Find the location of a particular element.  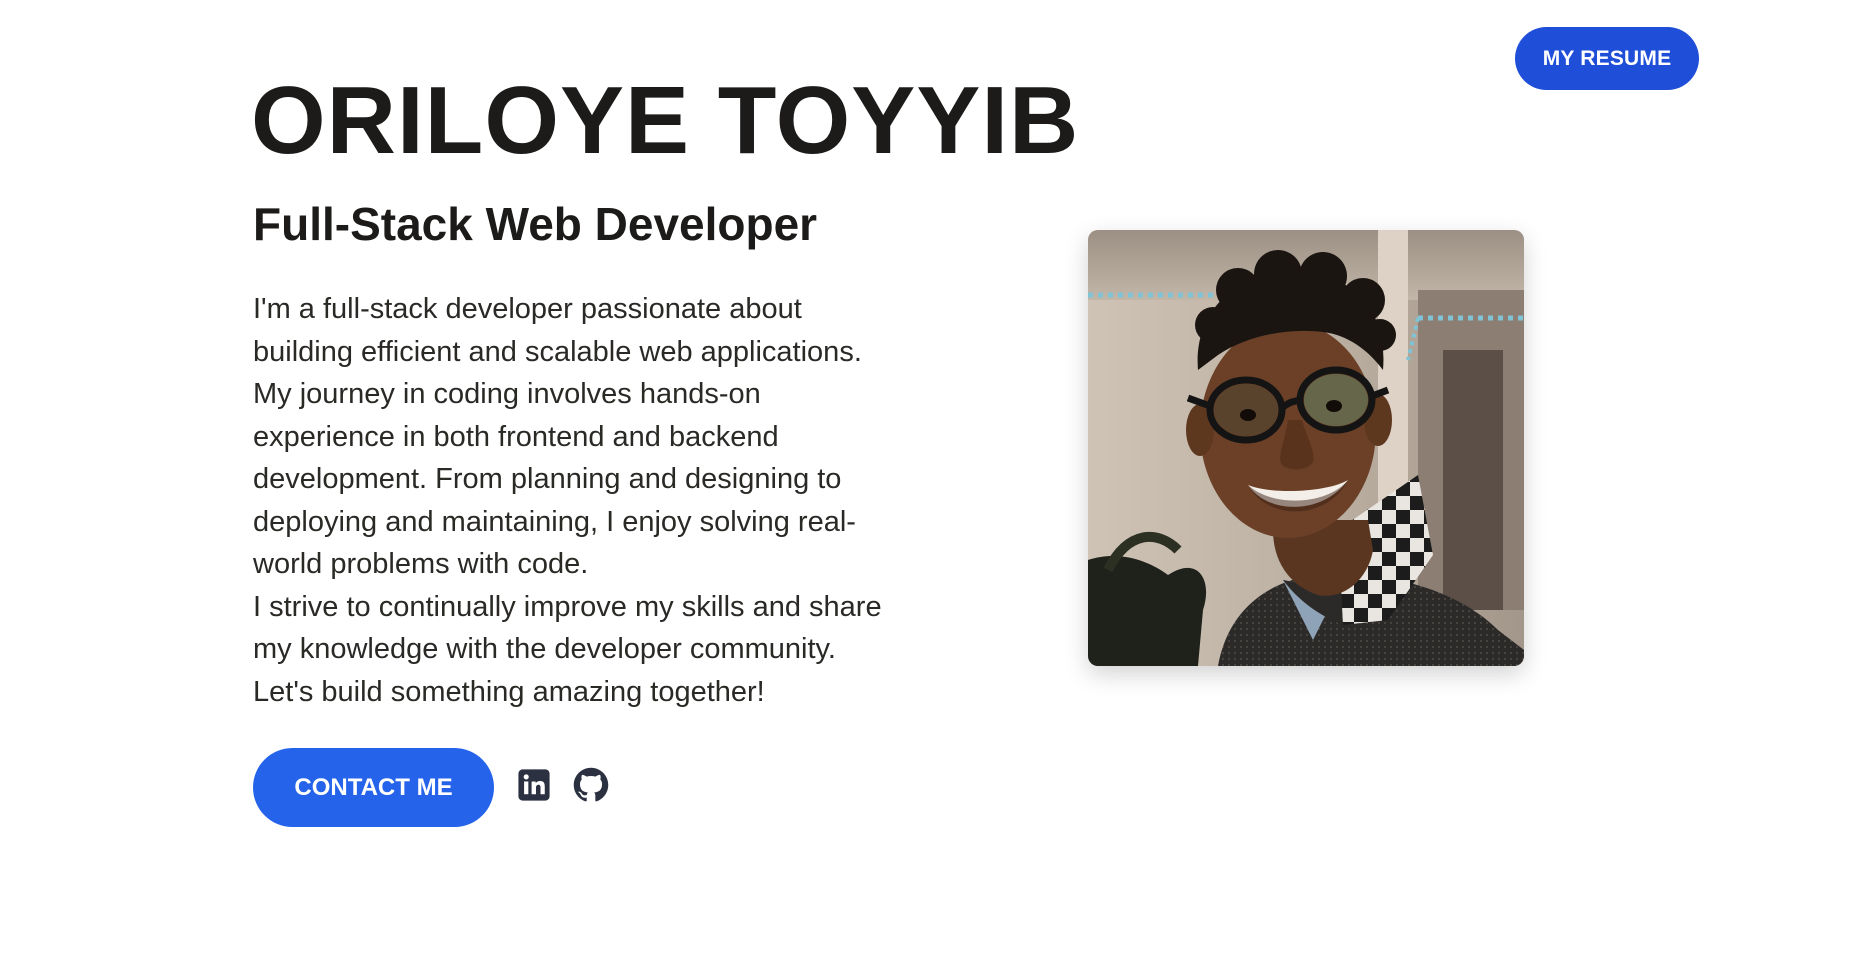

bio-line: Let's build something amazing together! is located at coordinates (509, 691).